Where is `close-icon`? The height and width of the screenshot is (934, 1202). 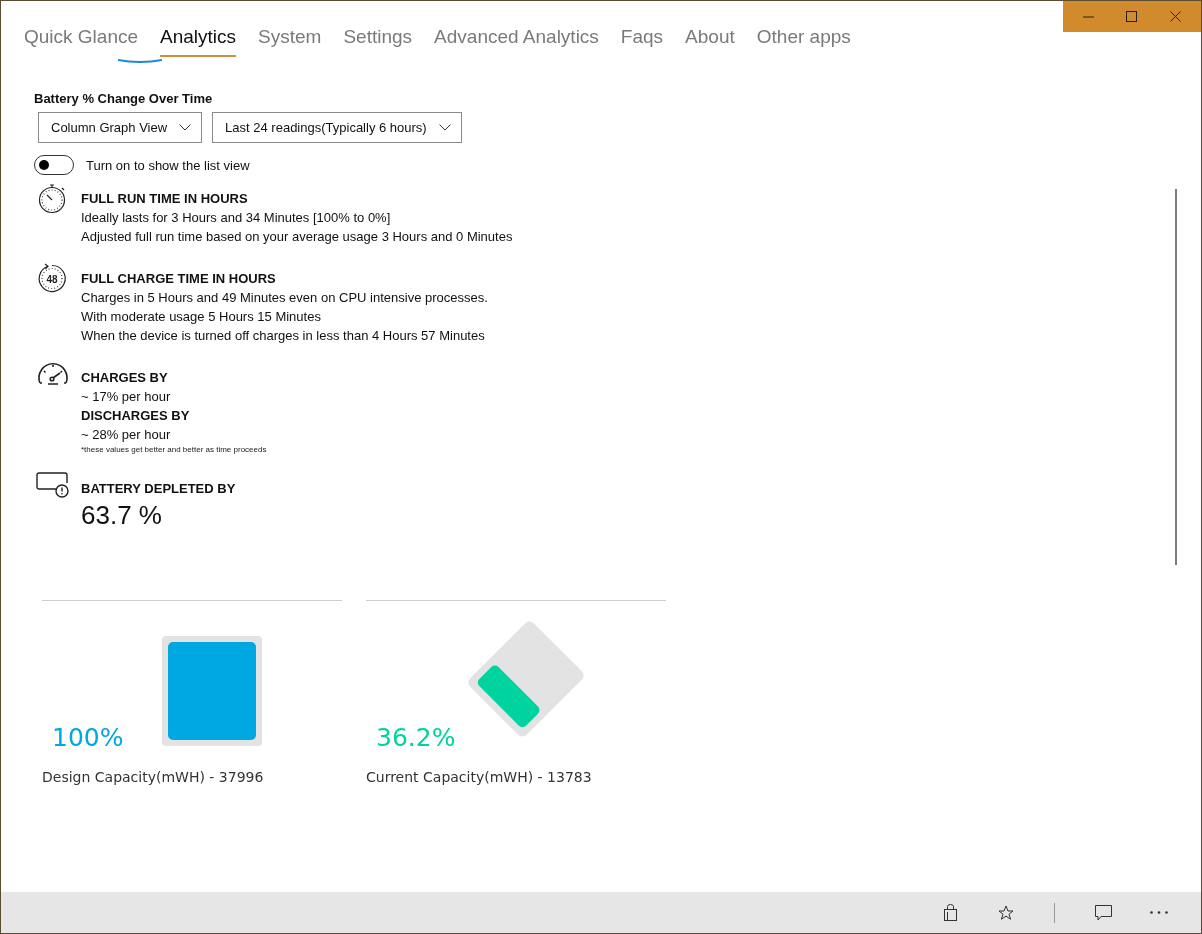 close-icon is located at coordinates (1175, 16).